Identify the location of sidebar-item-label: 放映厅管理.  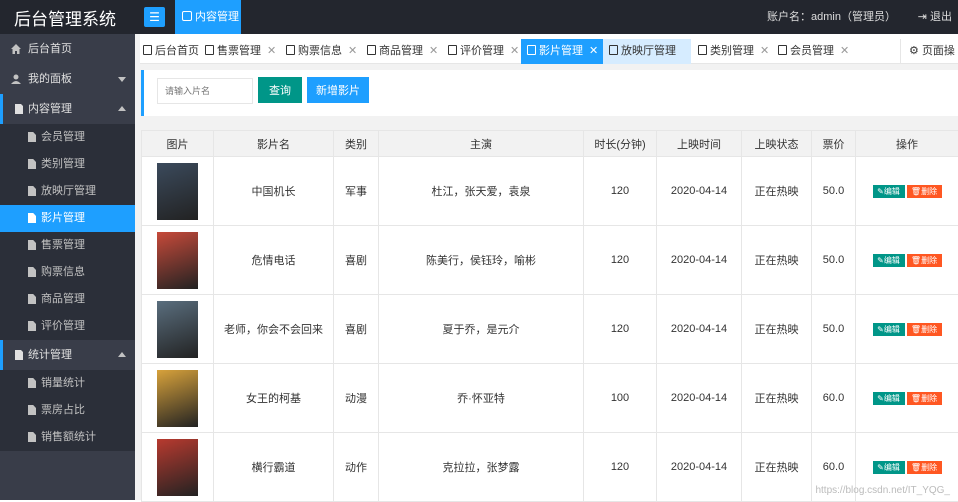
(68, 191).